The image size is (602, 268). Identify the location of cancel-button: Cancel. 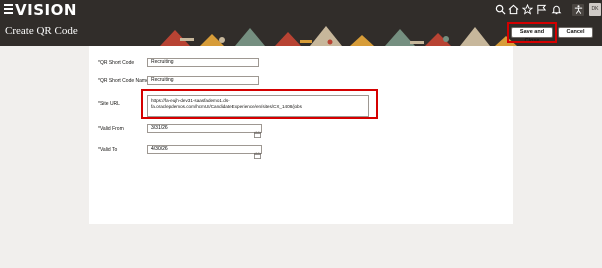
(575, 32).